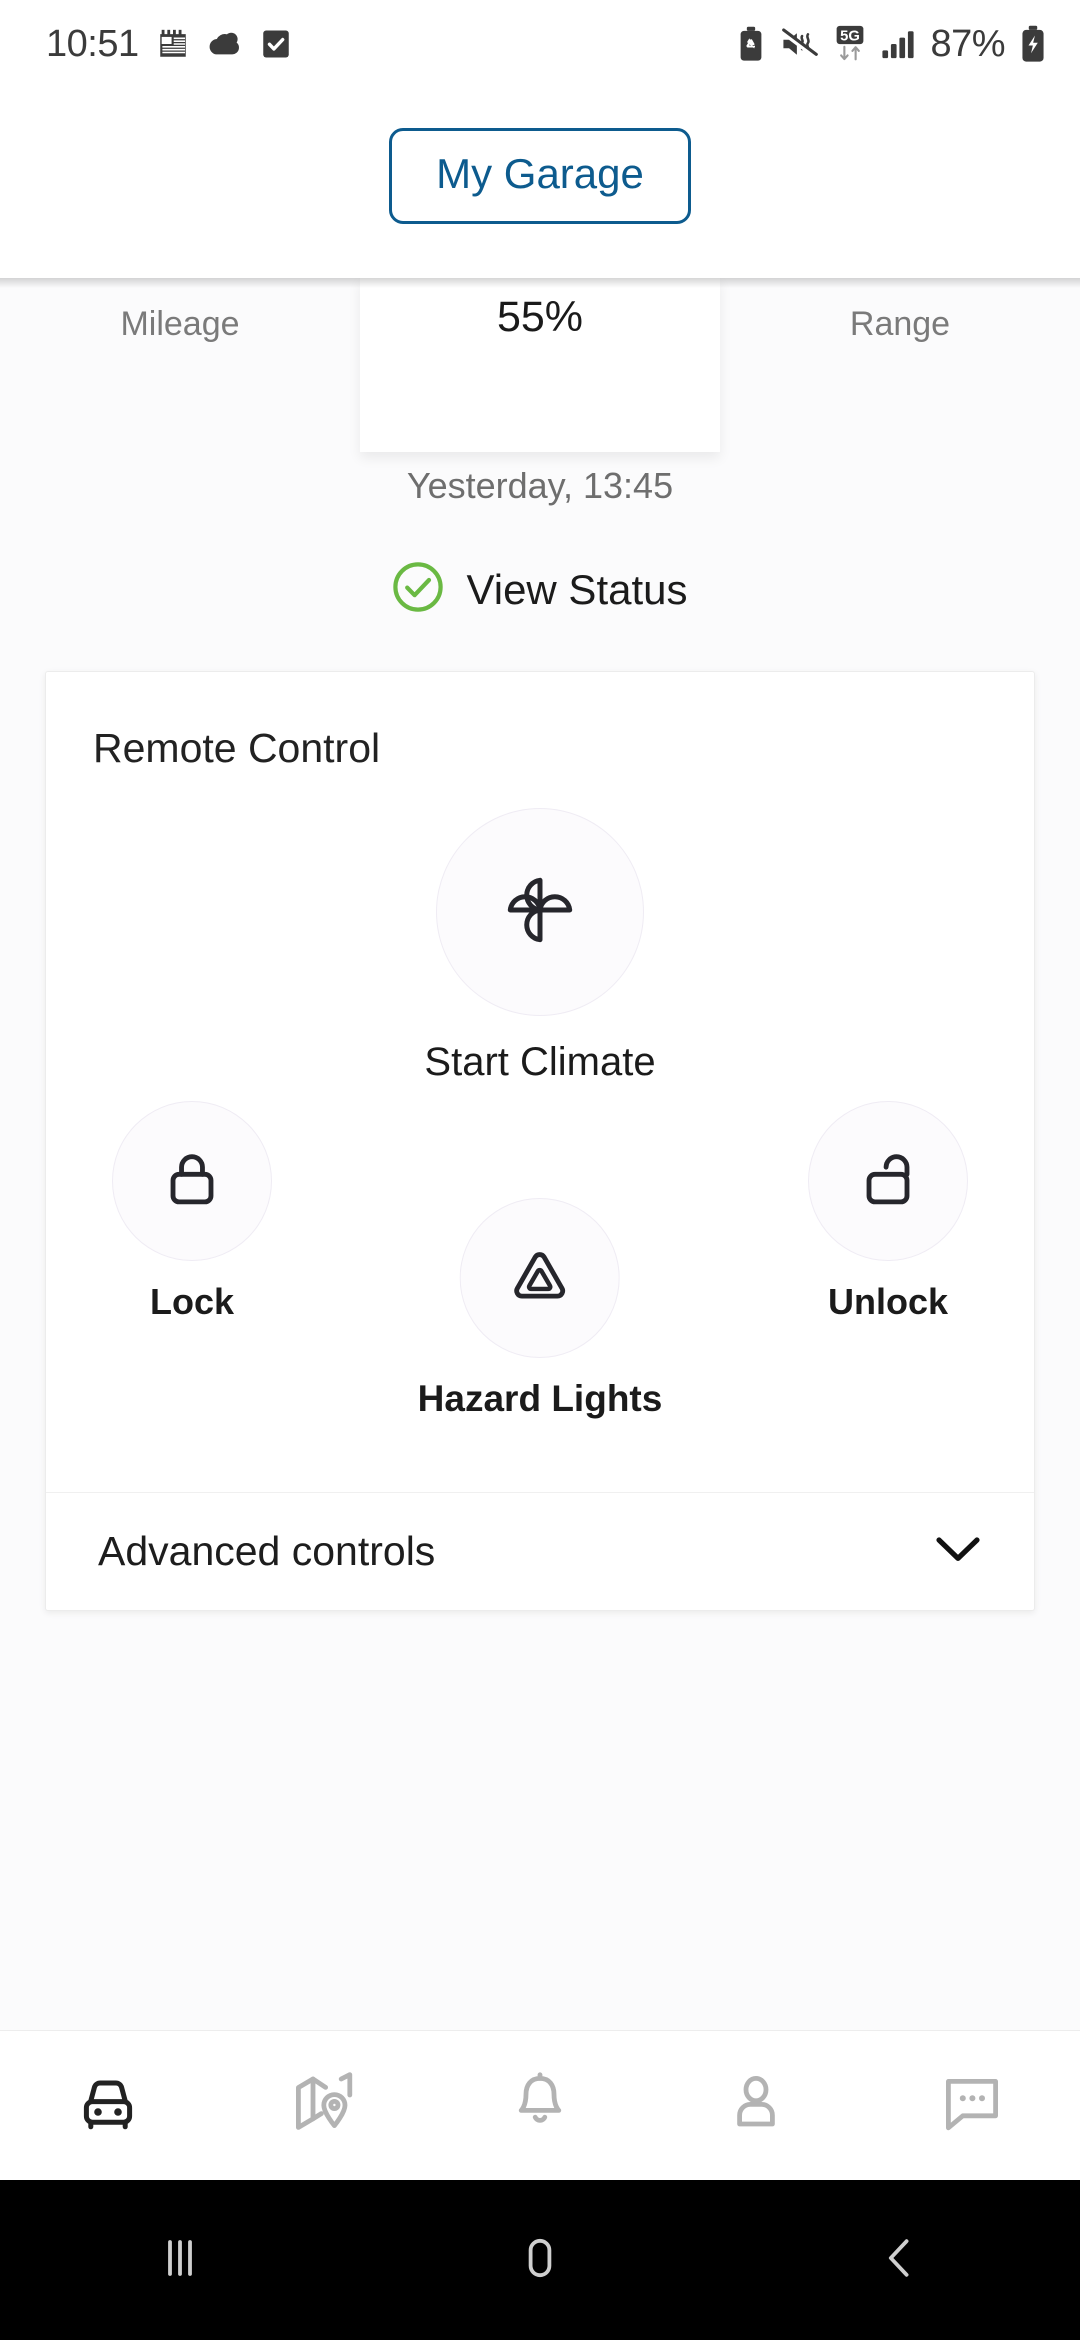  I want to click on remote-control-title: Remote Control, so click(237, 748).